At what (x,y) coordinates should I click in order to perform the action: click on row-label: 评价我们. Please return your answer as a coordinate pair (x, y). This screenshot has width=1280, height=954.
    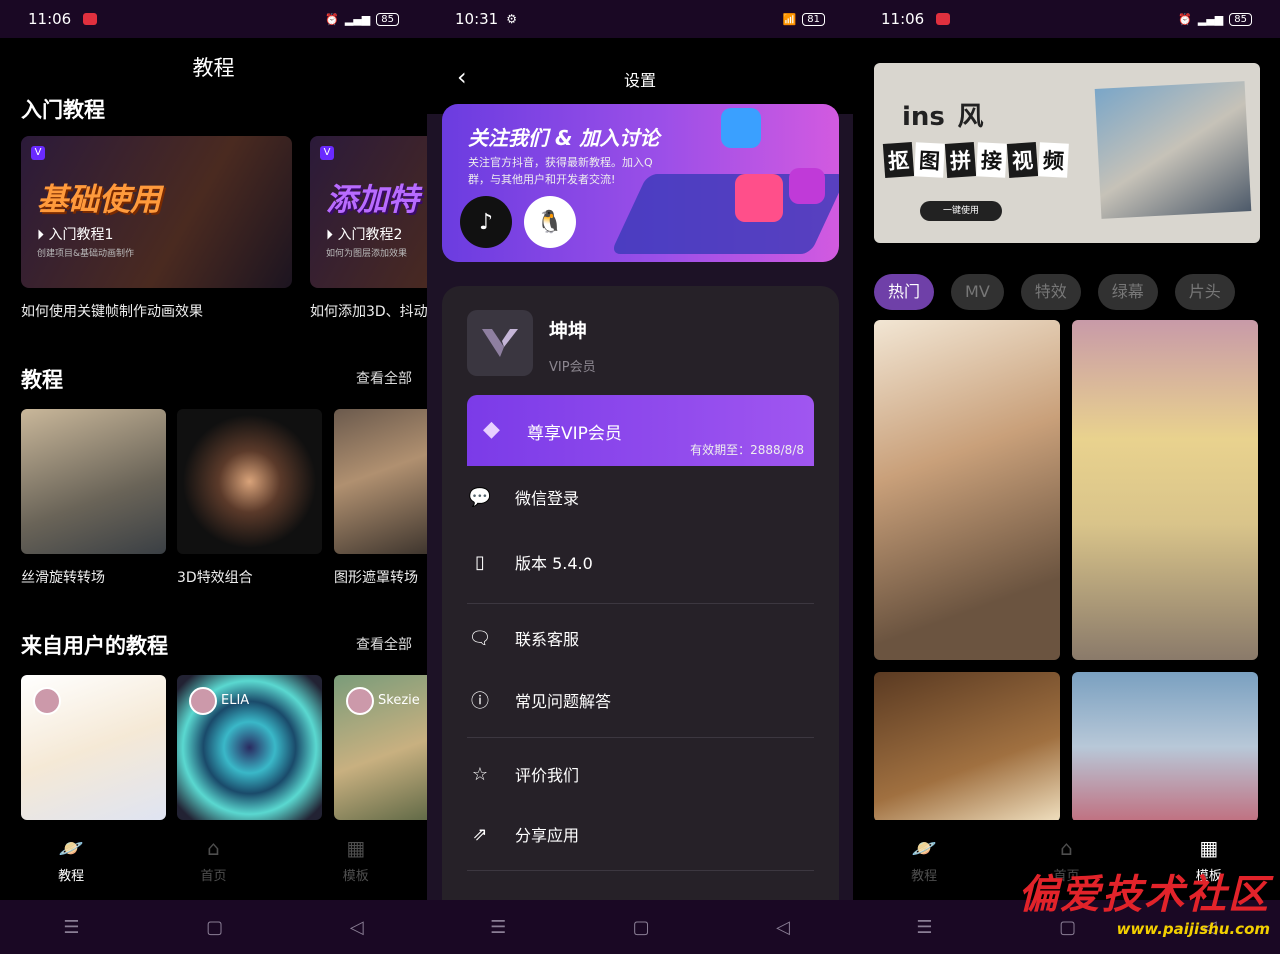
    Looking at the image, I should click on (547, 775).